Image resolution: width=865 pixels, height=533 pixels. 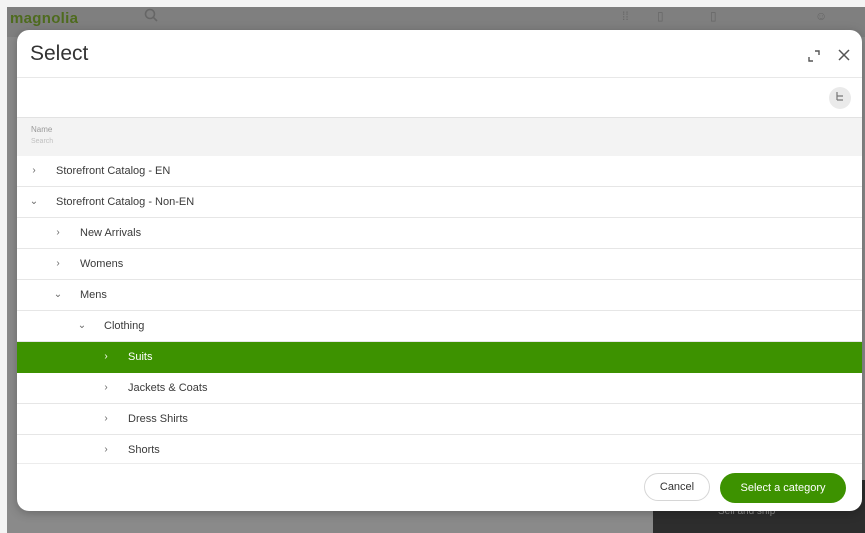 I want to click on column-header-name: Name, so click(x=41, y=129).